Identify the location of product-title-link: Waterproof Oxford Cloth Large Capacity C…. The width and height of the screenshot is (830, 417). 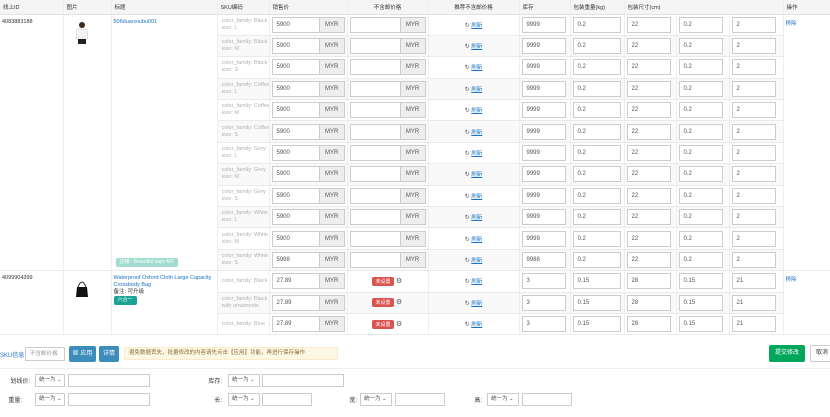
(164, 282).